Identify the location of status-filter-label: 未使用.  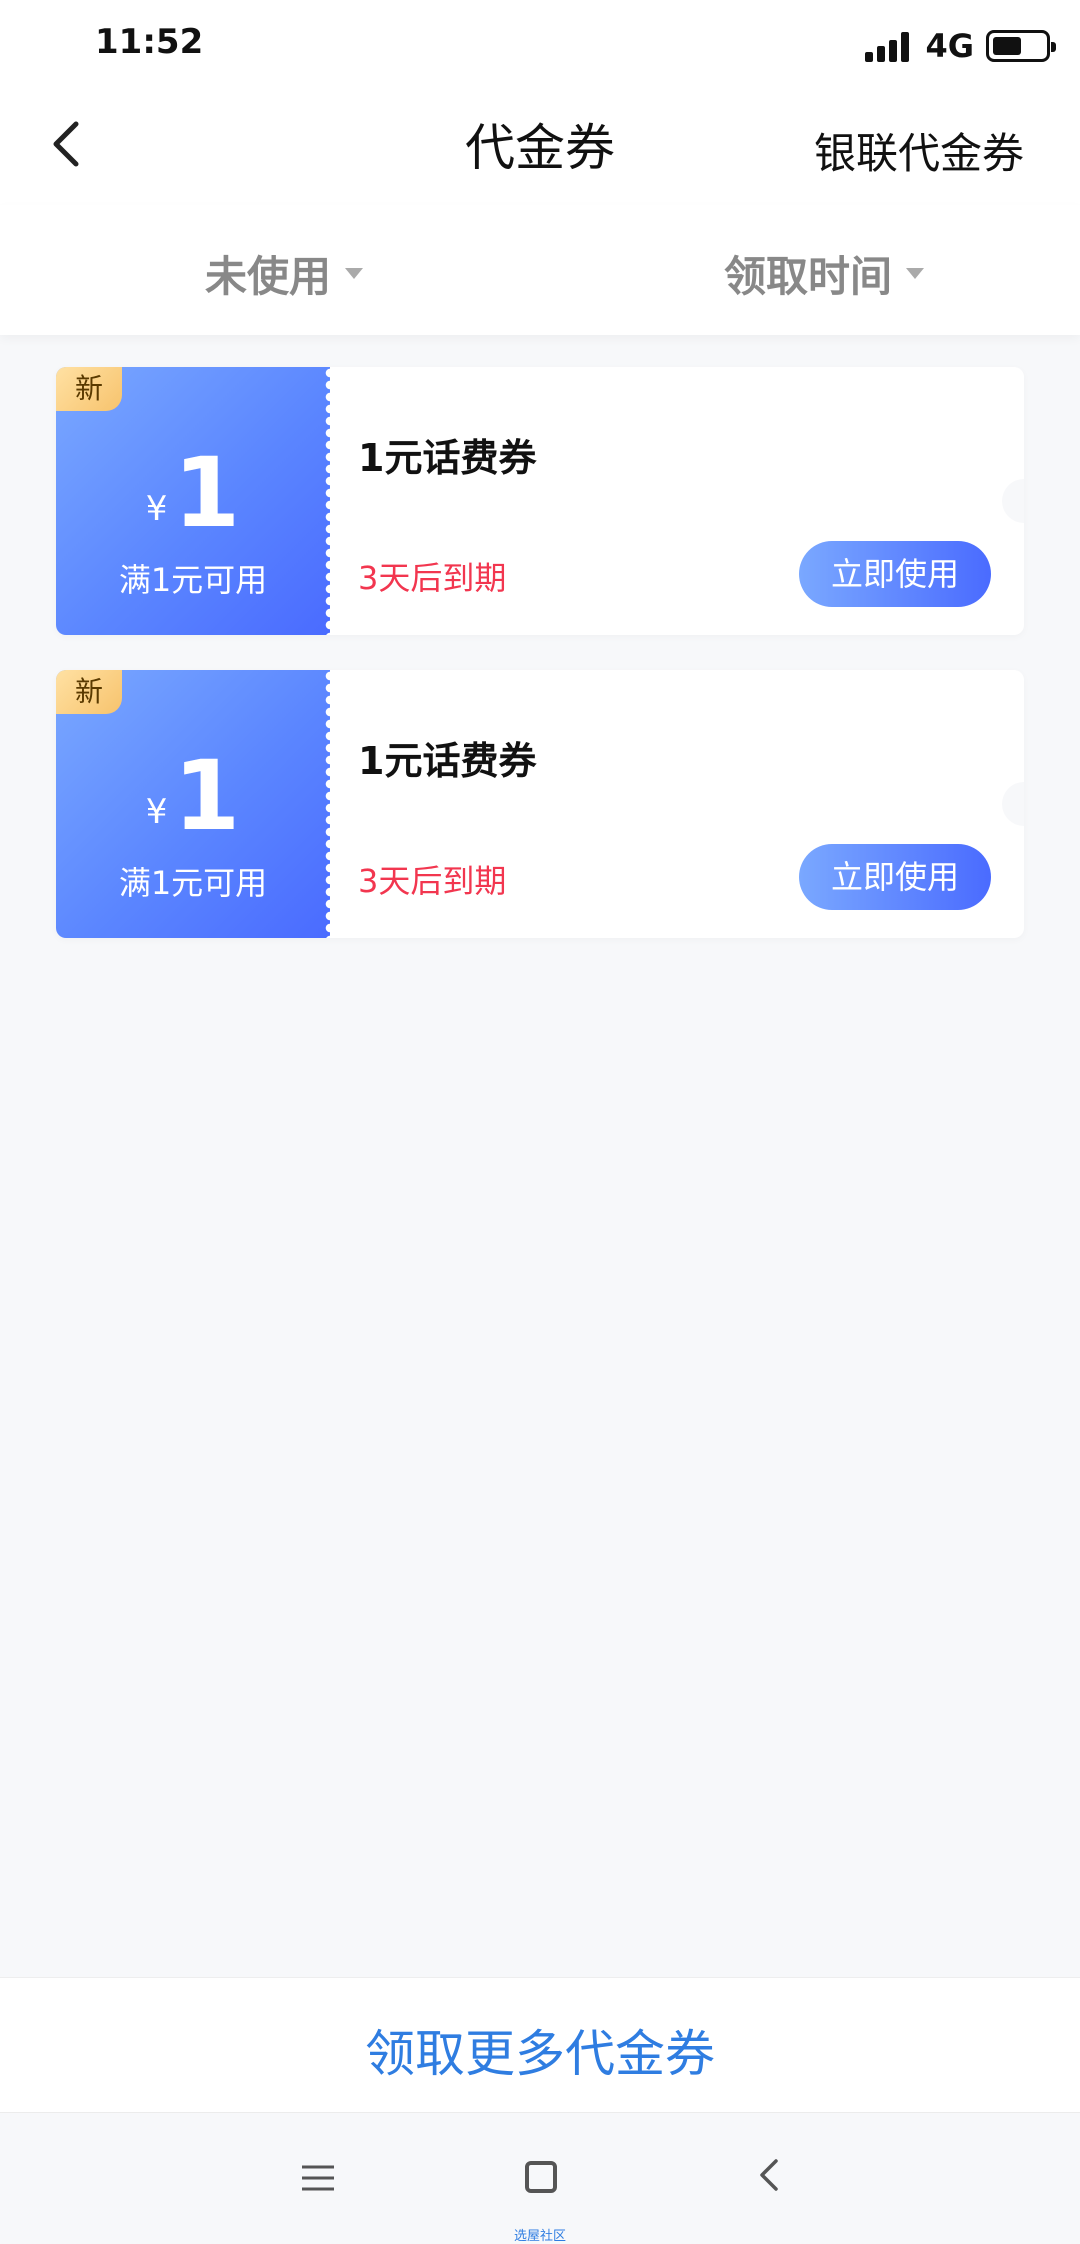
(268, 276).